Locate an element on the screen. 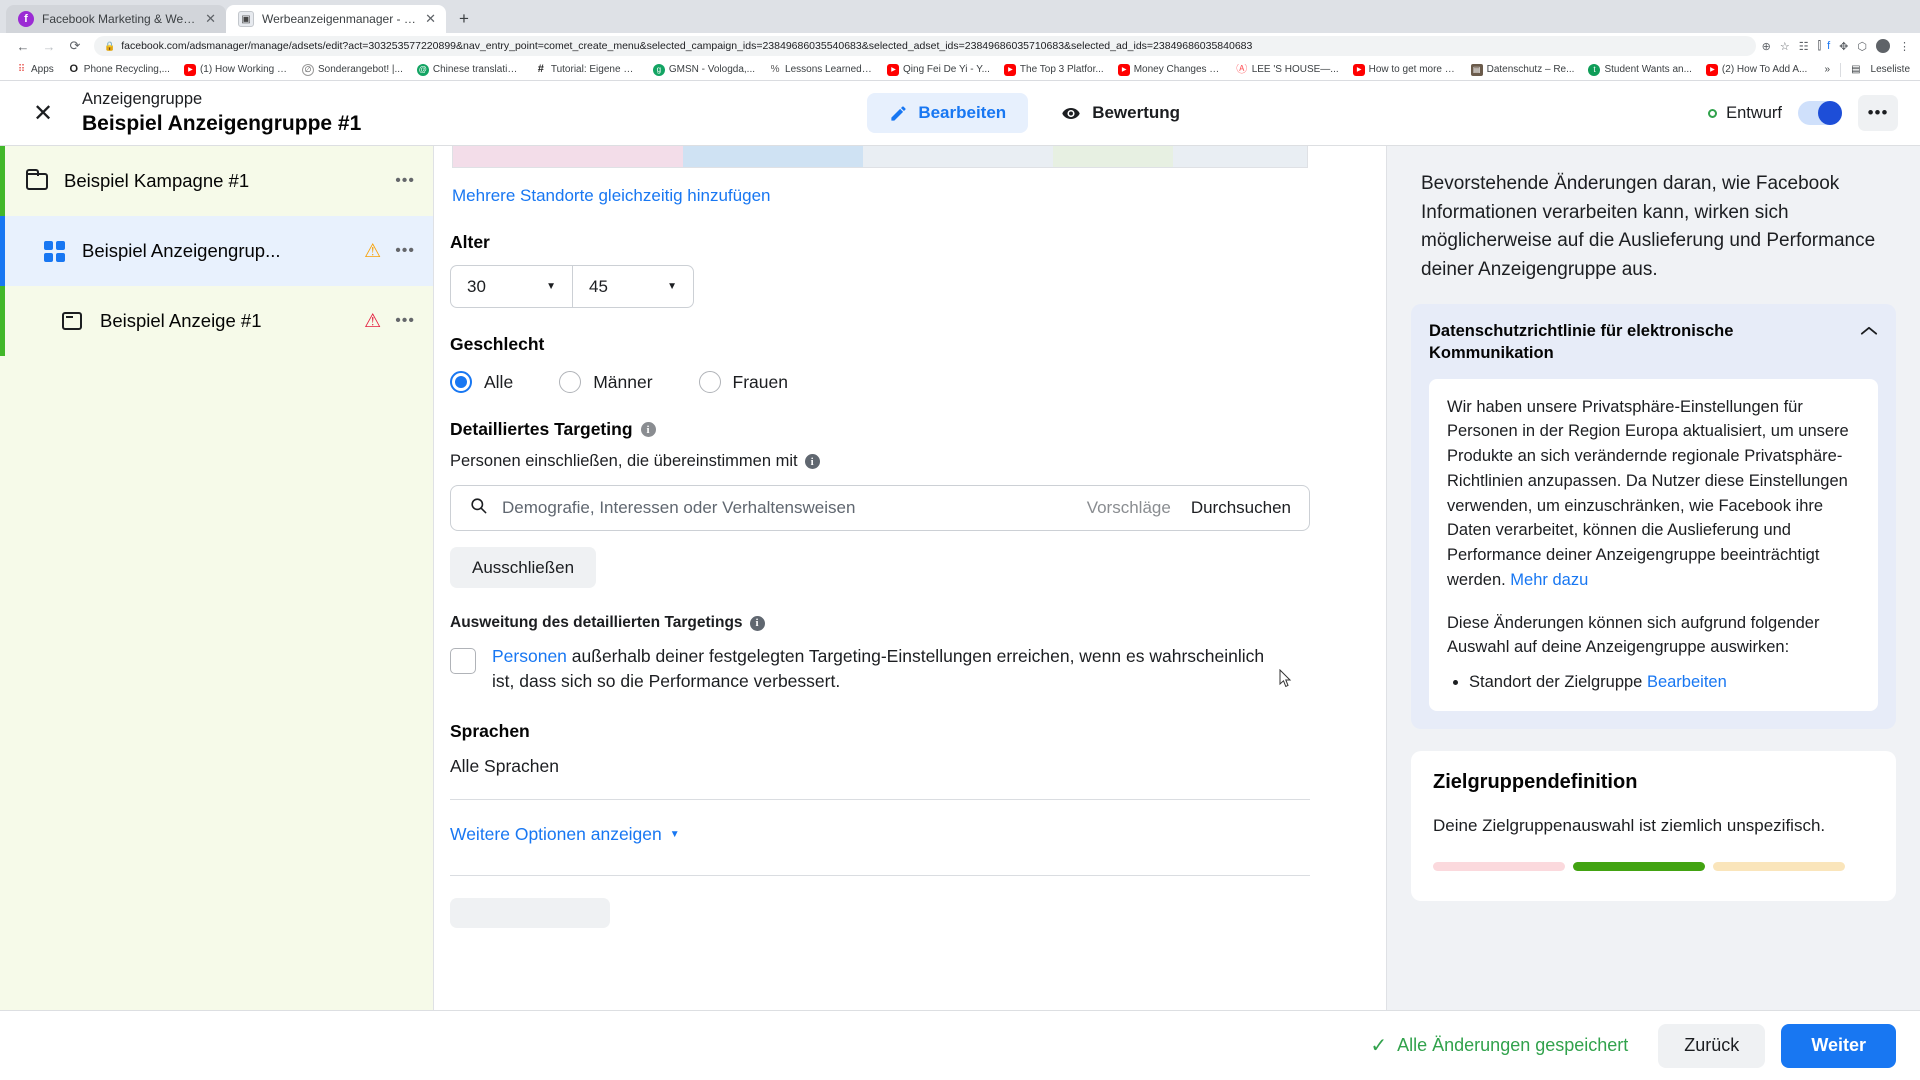  sidebar-item-adset: Beispiel Anzeigengrup... ⚠ ••• is located at coordinates (216, 251).